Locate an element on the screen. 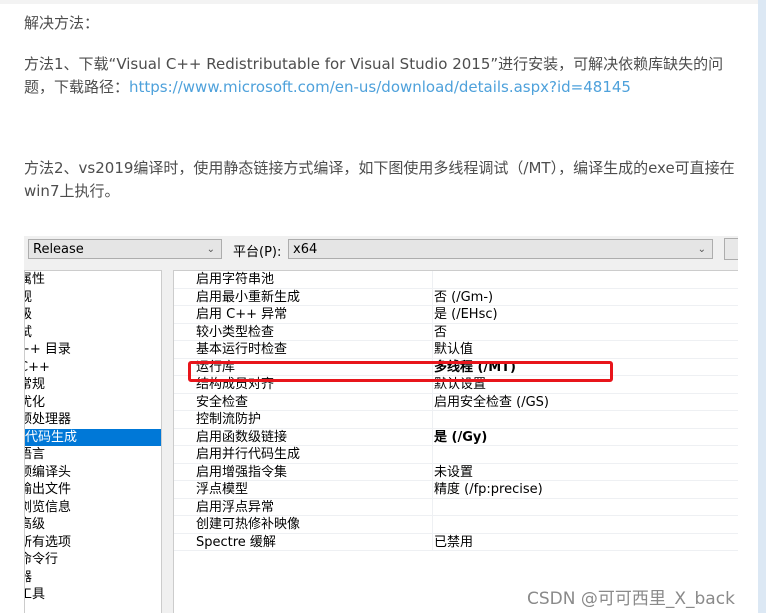 Image resolution: width=766 pixels, height=613 pixels. tree-item: 命令行 is located at coordinates (93, 560).